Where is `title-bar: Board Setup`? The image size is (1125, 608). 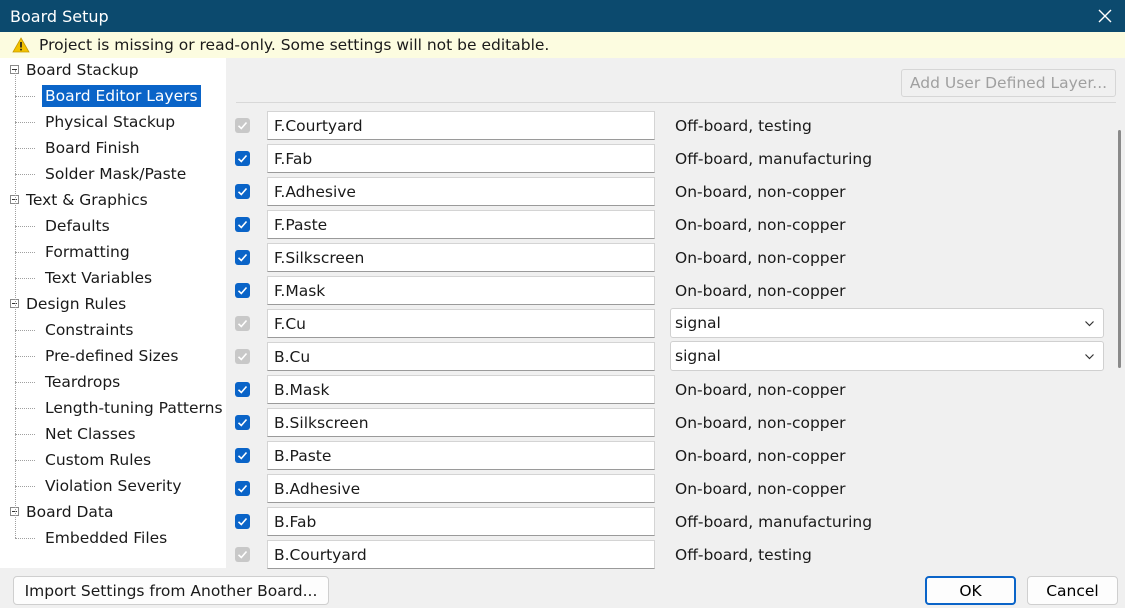
title-bar: Board Setup is located at coordinates (562, 16).